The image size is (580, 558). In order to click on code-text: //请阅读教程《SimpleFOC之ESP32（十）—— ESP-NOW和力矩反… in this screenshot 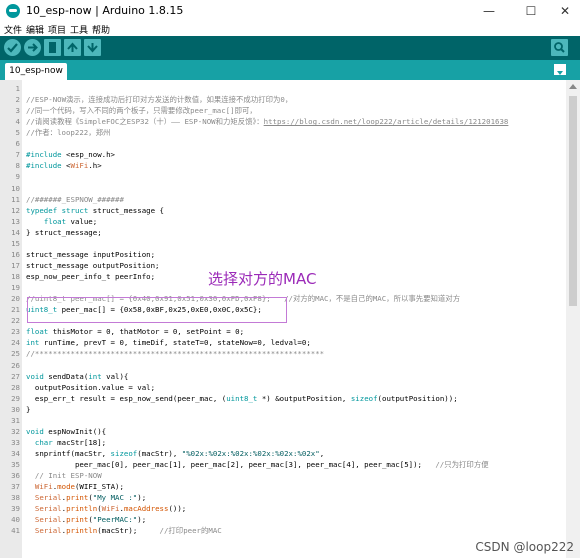, I will do `click(267, 122)`.